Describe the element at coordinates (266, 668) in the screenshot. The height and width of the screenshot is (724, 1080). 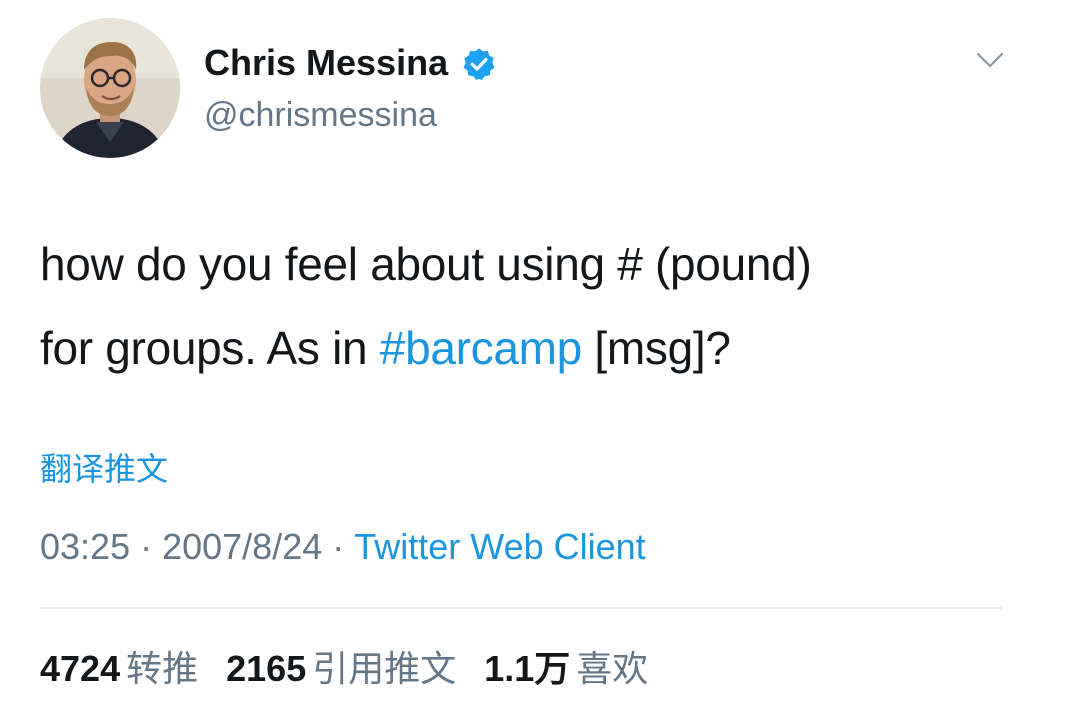
I see `quotes-count: 2165` at that location.